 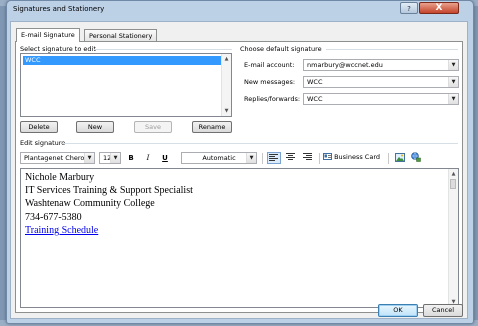 What do you see at coordinates (212, 127) in the screenshot?
I see `rename-button: Rename` at bounding box center [212, 127].